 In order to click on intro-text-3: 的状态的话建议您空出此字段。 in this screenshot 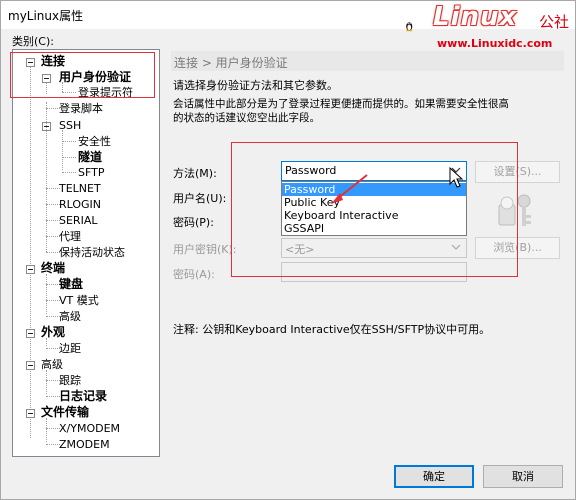, I will do `click(246, 118)`.